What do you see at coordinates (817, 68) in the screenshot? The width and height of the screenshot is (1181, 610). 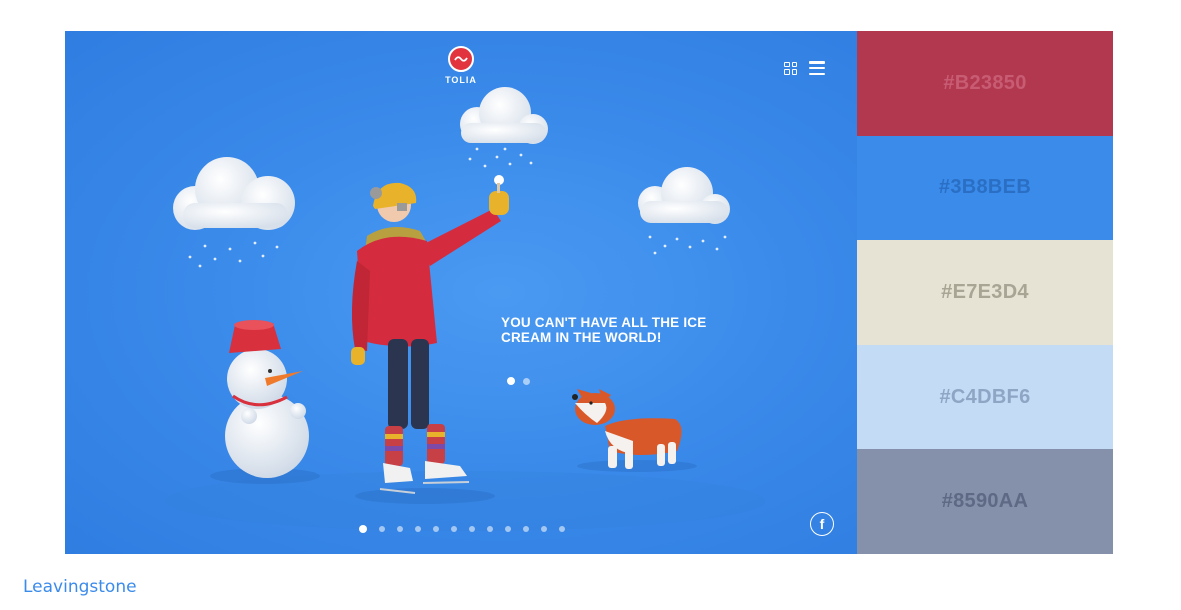 I see `hamburger-menu-icon` at bounding box center [817, 68].